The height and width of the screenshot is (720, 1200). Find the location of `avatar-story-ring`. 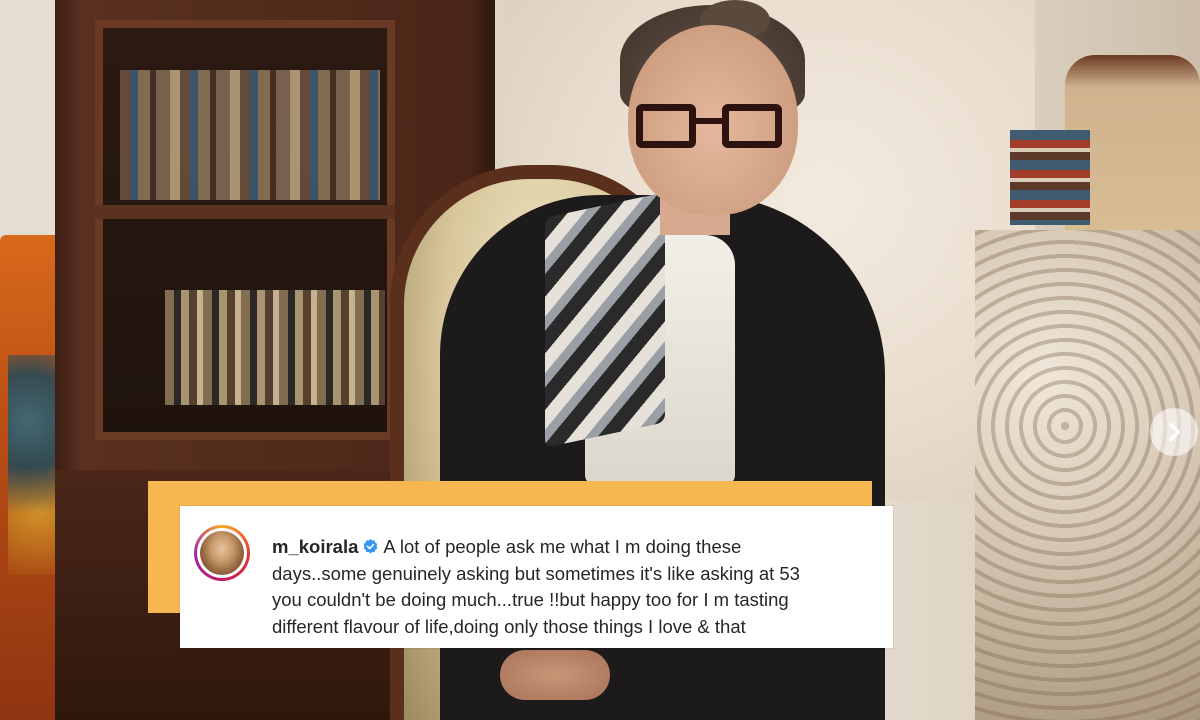

avatar-story-ring is located at coordinates (222, 553).